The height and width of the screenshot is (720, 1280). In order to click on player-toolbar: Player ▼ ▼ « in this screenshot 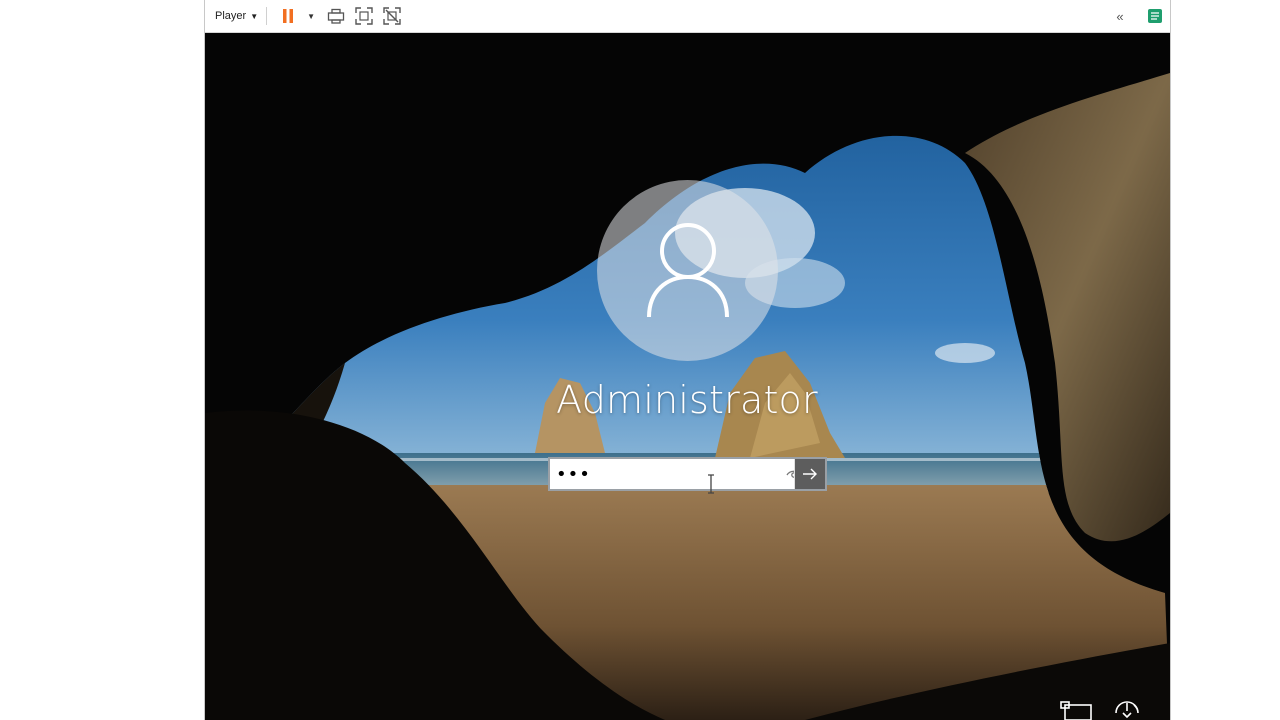, I will do `click(687, 16)`.